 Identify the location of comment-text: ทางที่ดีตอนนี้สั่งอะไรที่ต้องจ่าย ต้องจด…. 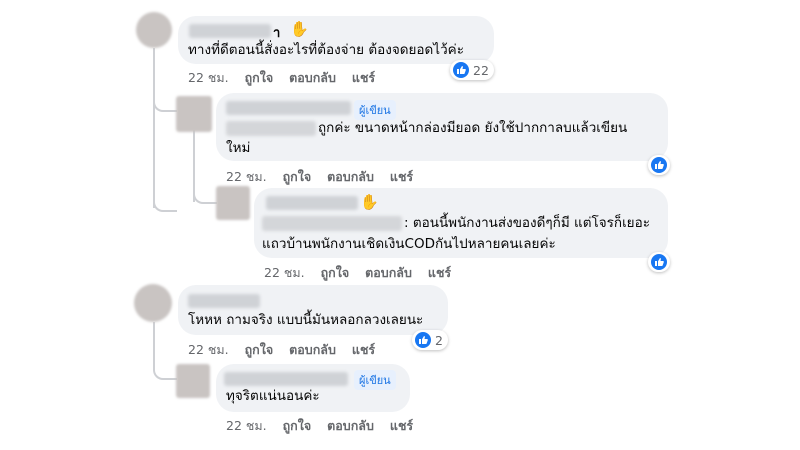
(326, 50).